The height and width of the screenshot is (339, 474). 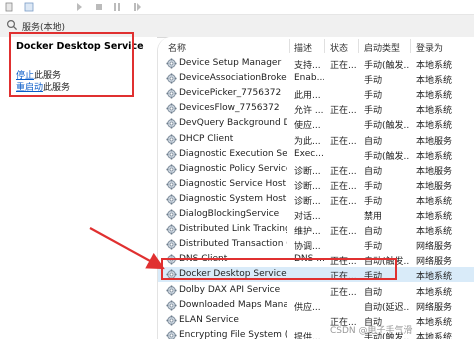 What do you see at coordinates (371, 331) in the screenshot?
I see `watermark: CSDN @电子手气滑` at bounding box center [371, 331].